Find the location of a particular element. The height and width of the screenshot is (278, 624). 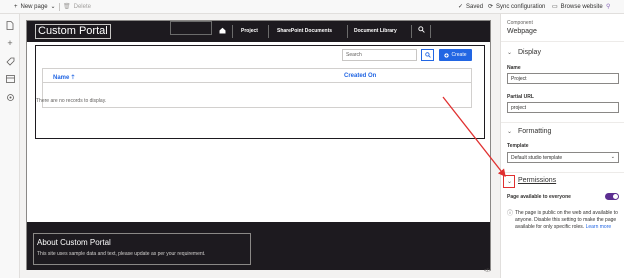

create-label: Create is located at coordinates (459, 55).